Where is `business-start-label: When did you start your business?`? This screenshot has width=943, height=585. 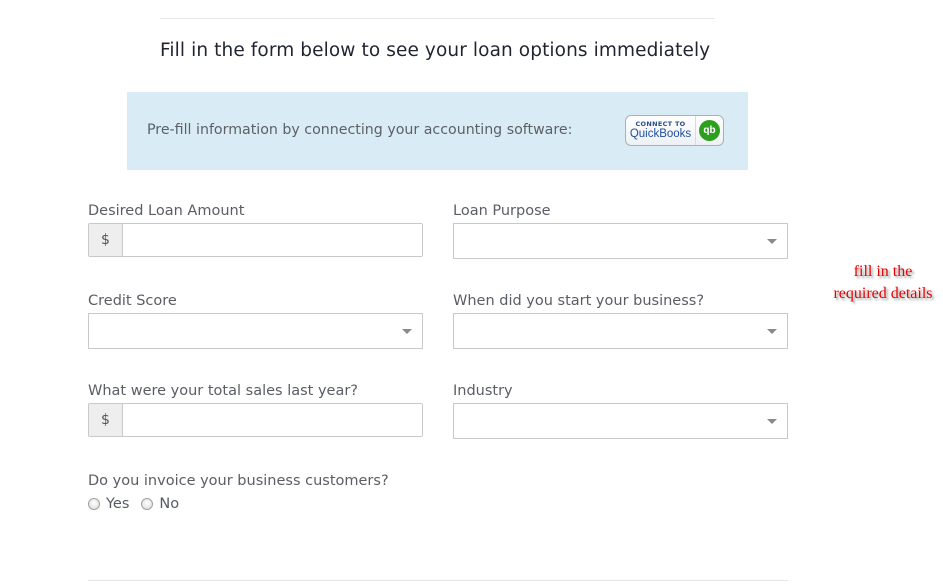 business-start-label: When did you start your business? is located at coordinates (579, 301).